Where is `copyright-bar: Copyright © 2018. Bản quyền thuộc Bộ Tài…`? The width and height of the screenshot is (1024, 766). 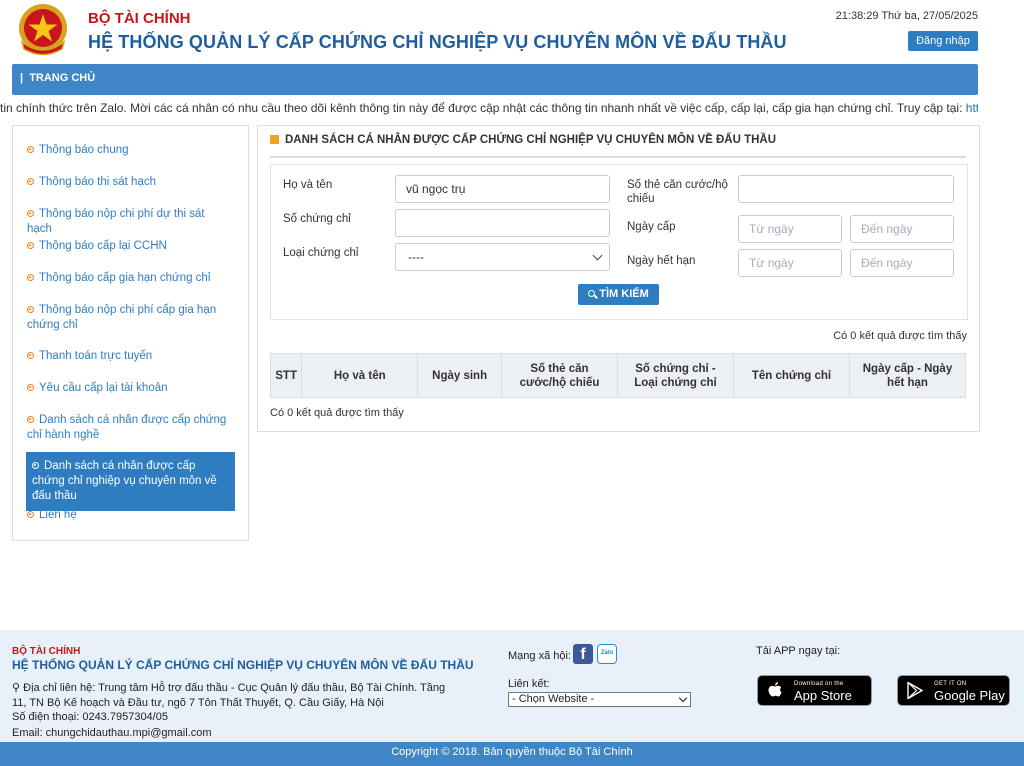 copyright-bar: Copyright © 2018. Bản quyền thuộc Bộ Tài… is located at coordinates (512, 754).